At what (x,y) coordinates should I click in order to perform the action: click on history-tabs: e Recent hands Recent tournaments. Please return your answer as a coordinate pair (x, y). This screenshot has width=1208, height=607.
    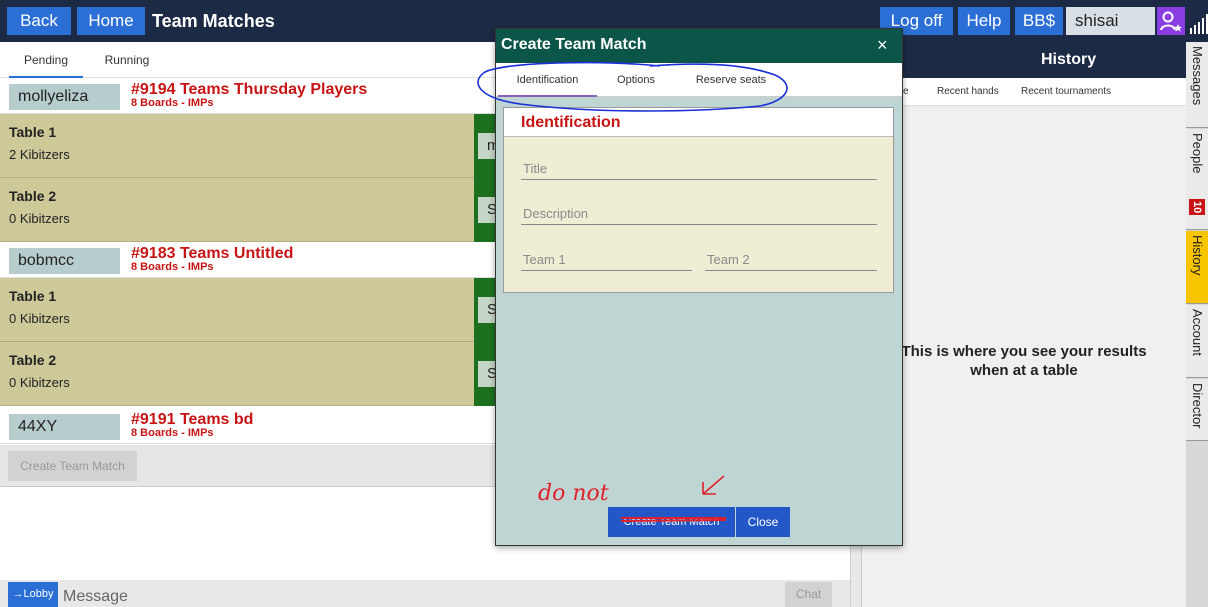
    Looking at the image, I should click on (1024, 92).